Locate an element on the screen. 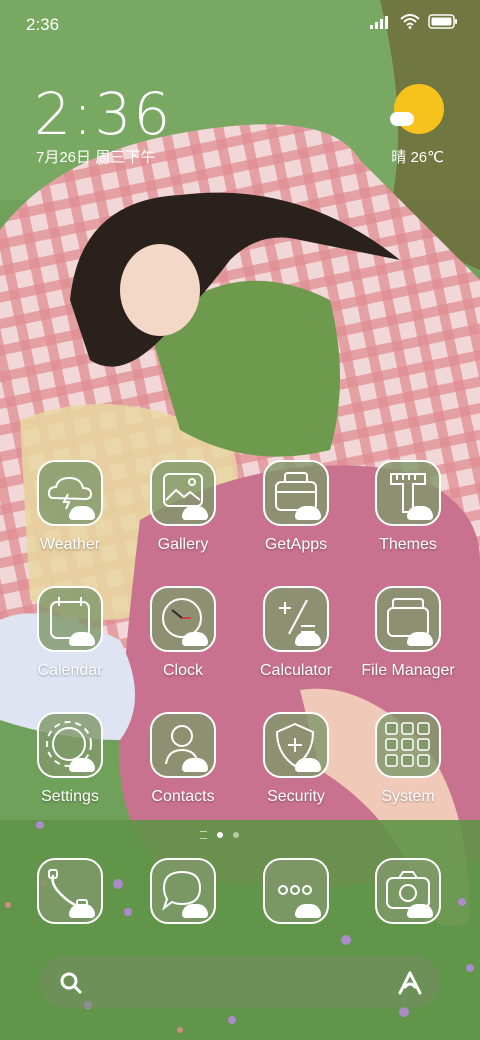 The width and height of the screenshot is (480, 1040). dock-more-apps is located at coordinates (296, 891).